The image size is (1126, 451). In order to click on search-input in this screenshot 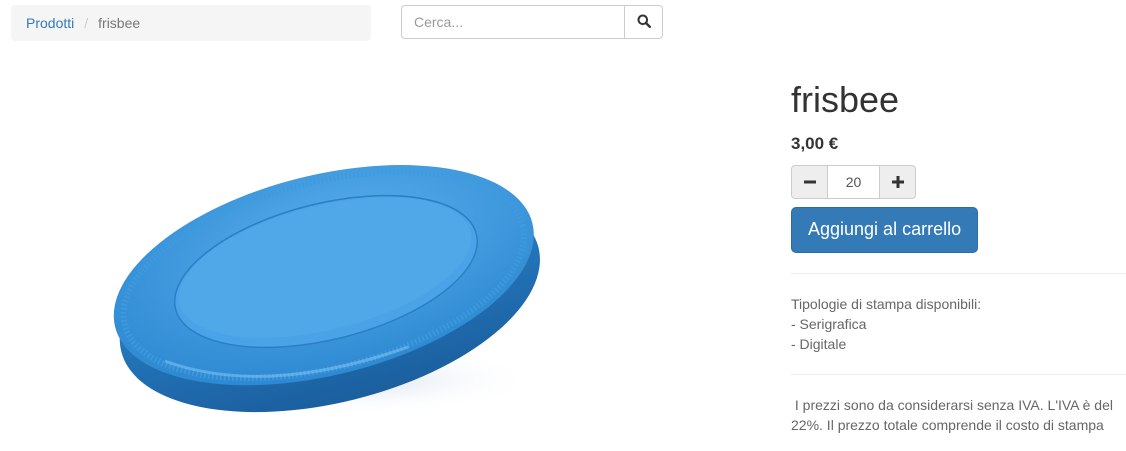, I will do `click(512, 22)`.